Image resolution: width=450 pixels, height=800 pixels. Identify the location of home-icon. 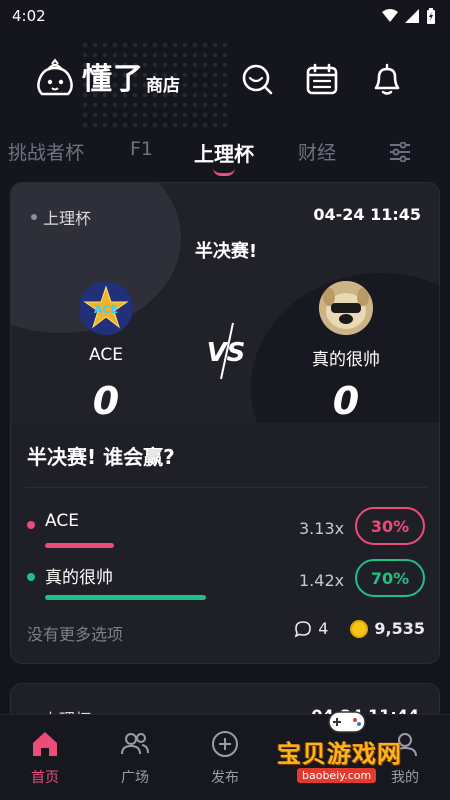
(45, 744).